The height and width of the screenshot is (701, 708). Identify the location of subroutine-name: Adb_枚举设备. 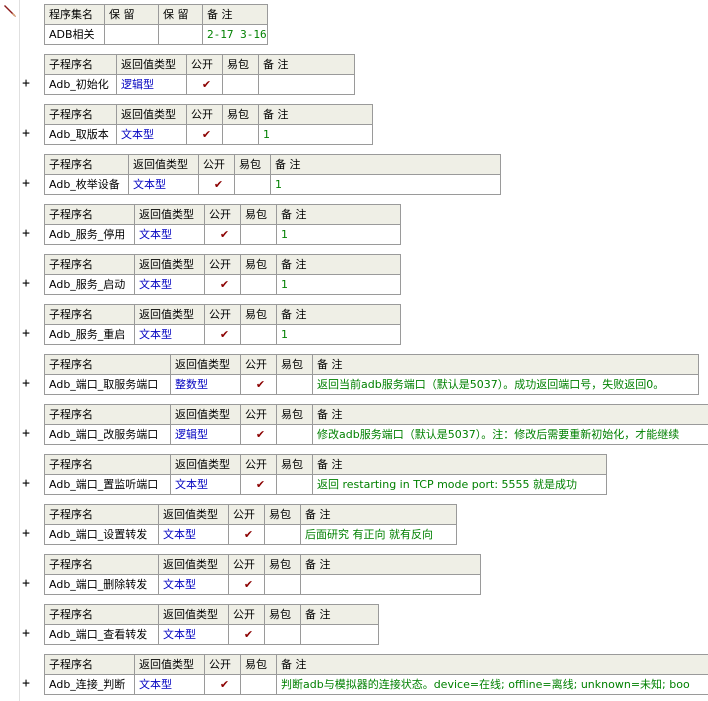
(86, 184).